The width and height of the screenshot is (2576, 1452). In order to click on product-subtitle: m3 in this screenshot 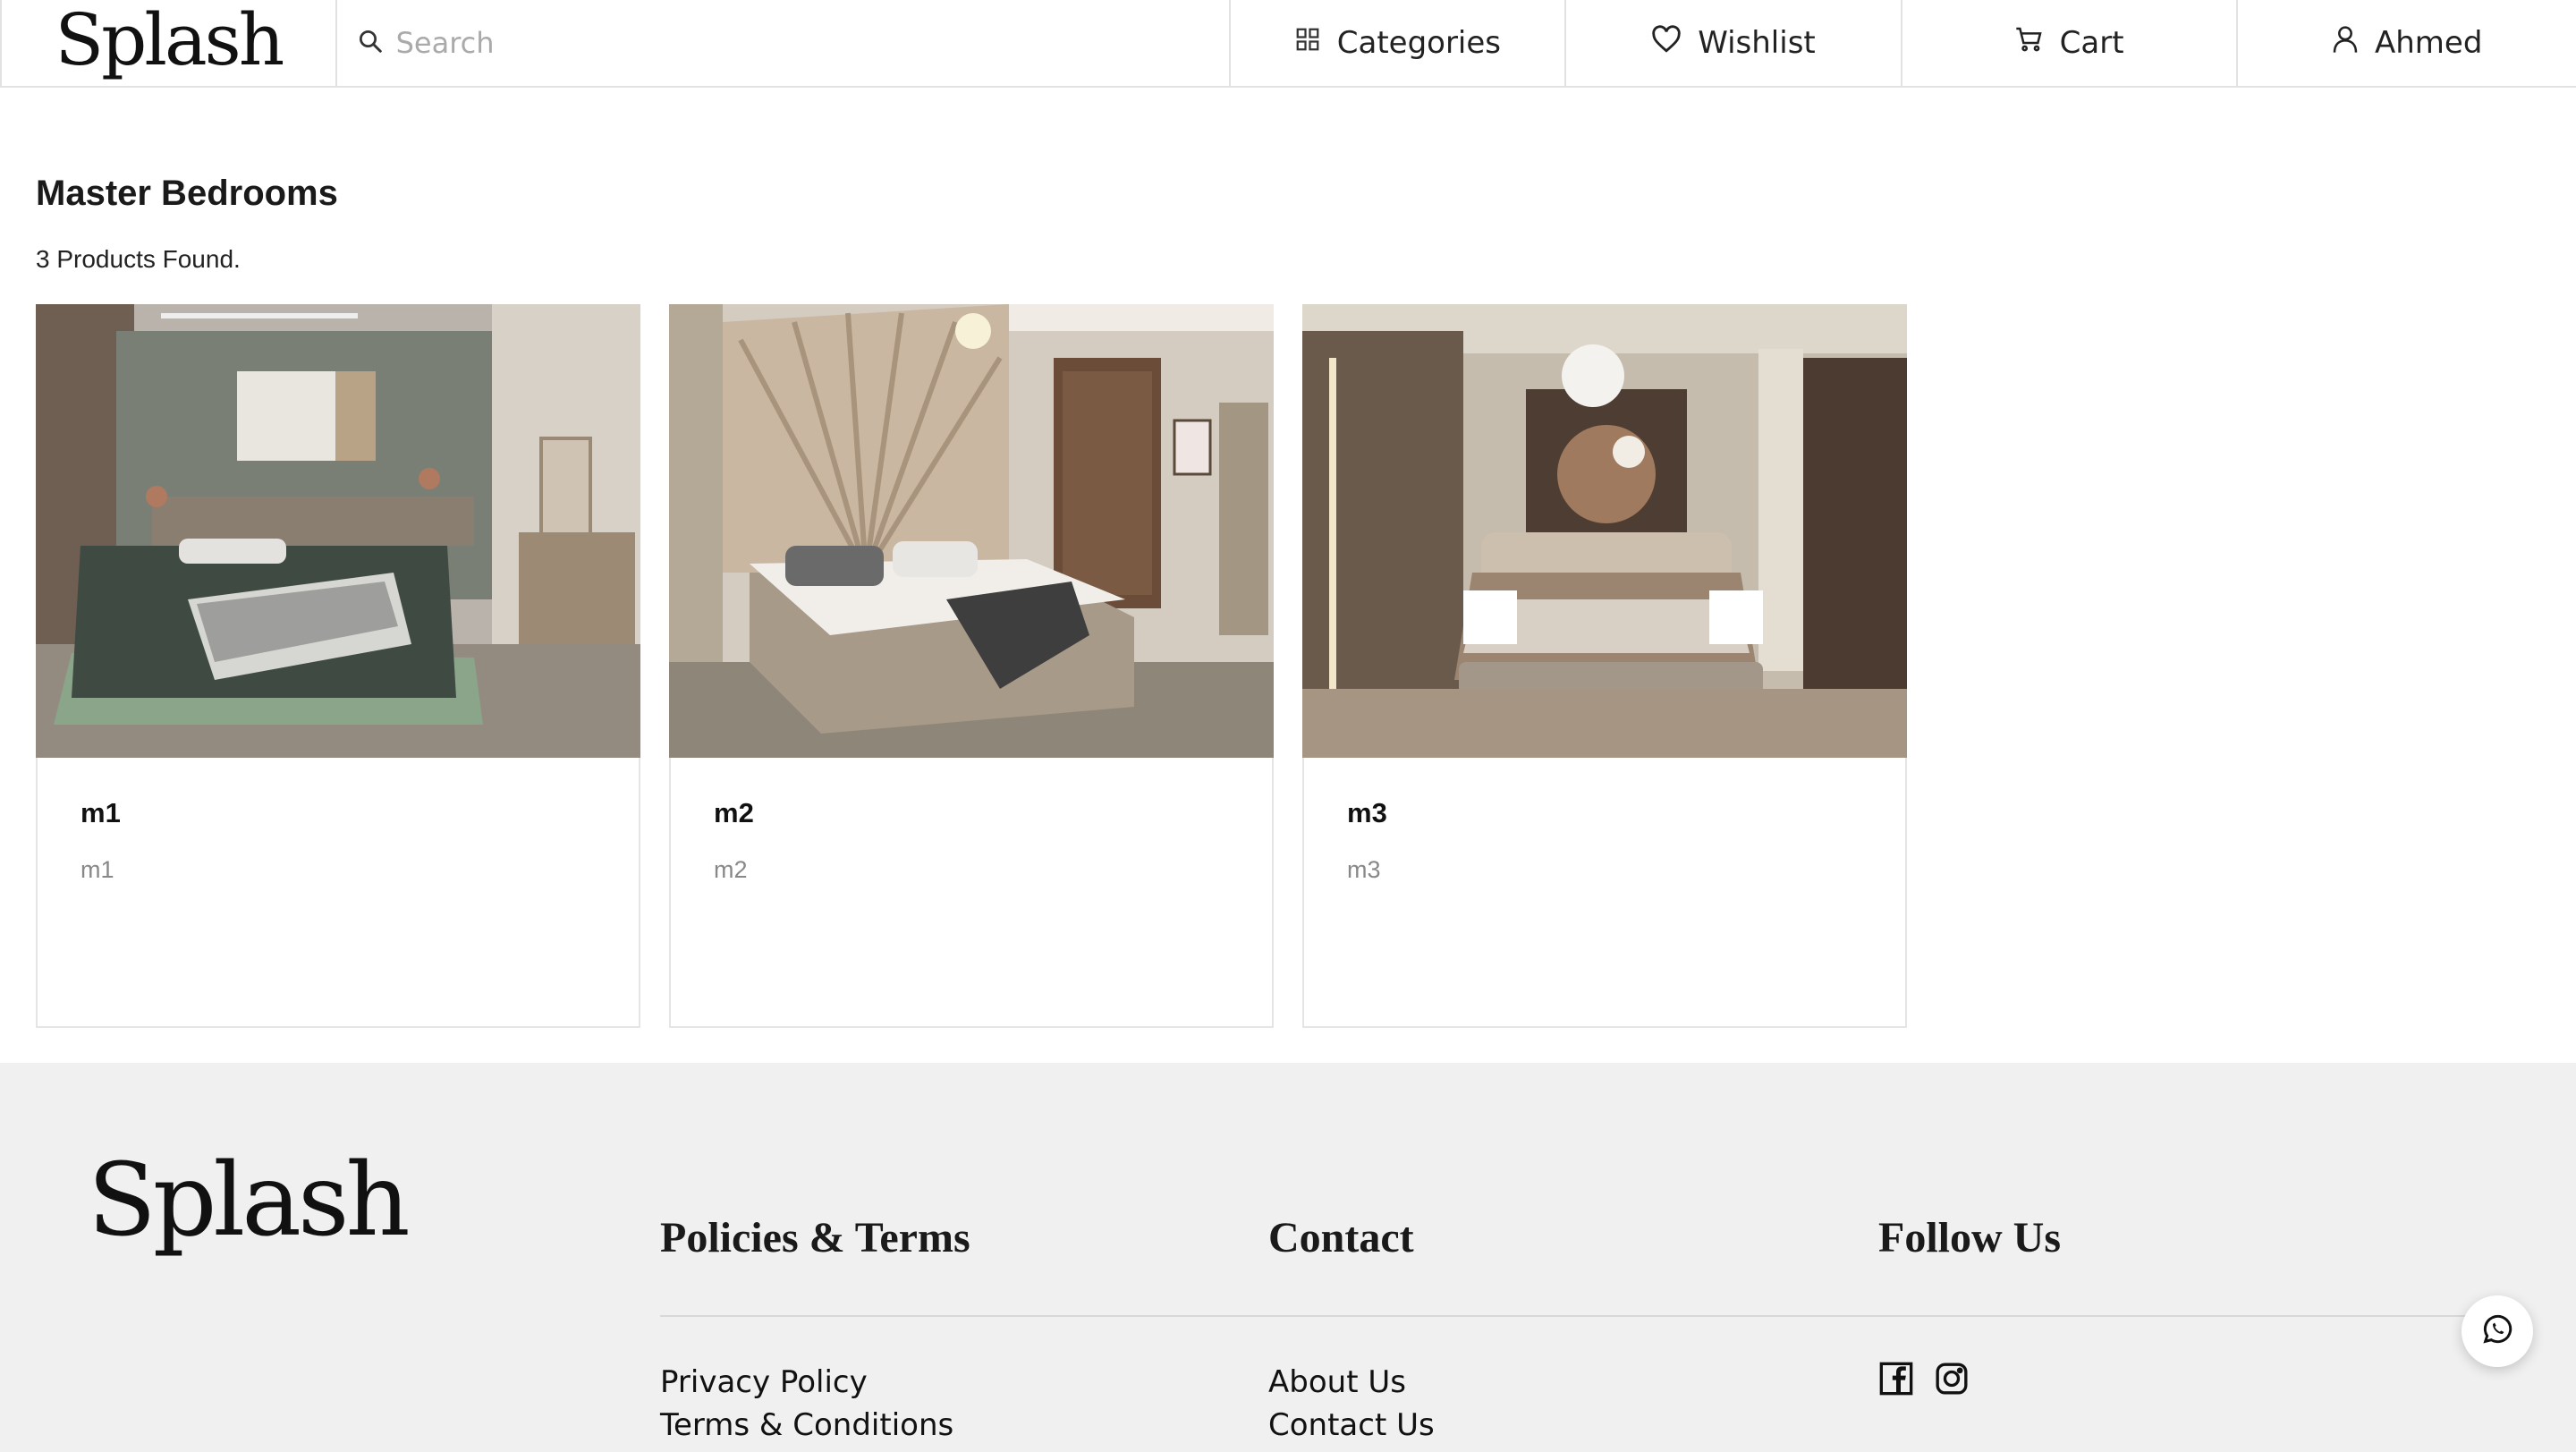, I will do `click(1364, 869)`.